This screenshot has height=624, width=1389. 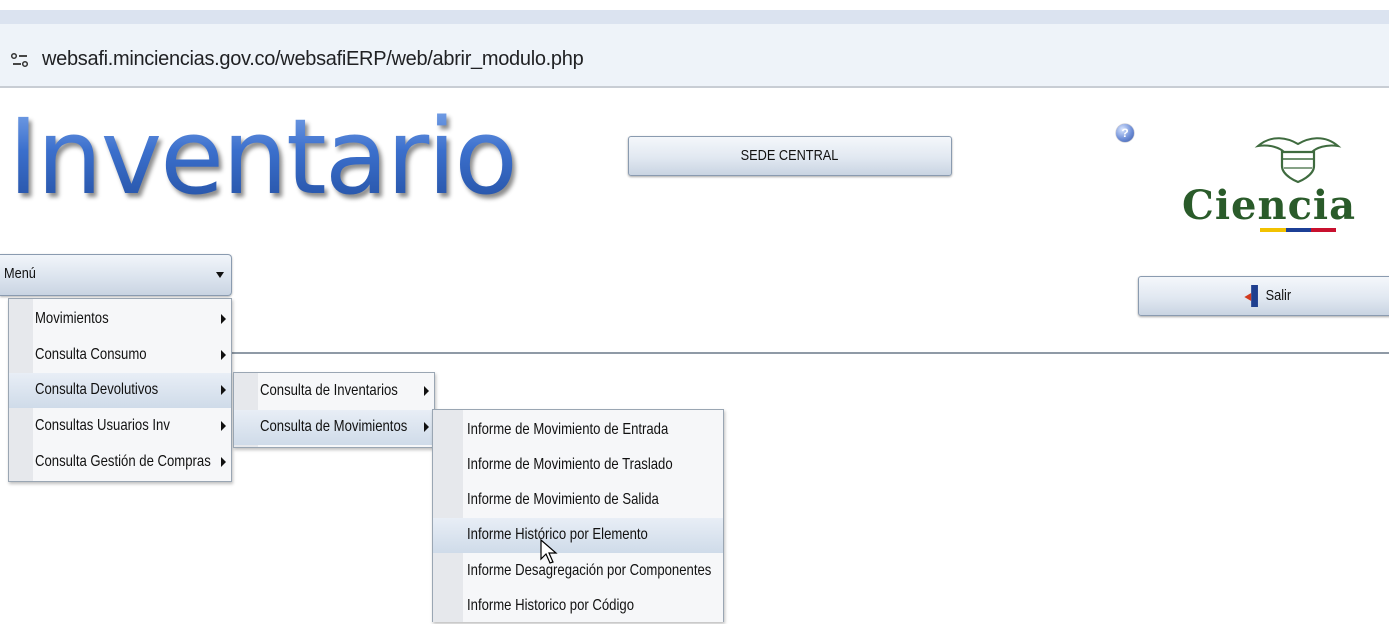 What do you see at coordinates (102, 425) in the screenshot?
I see `menu-item-label: Consultas Usuarios Inv` at bounding box center [102, 425].